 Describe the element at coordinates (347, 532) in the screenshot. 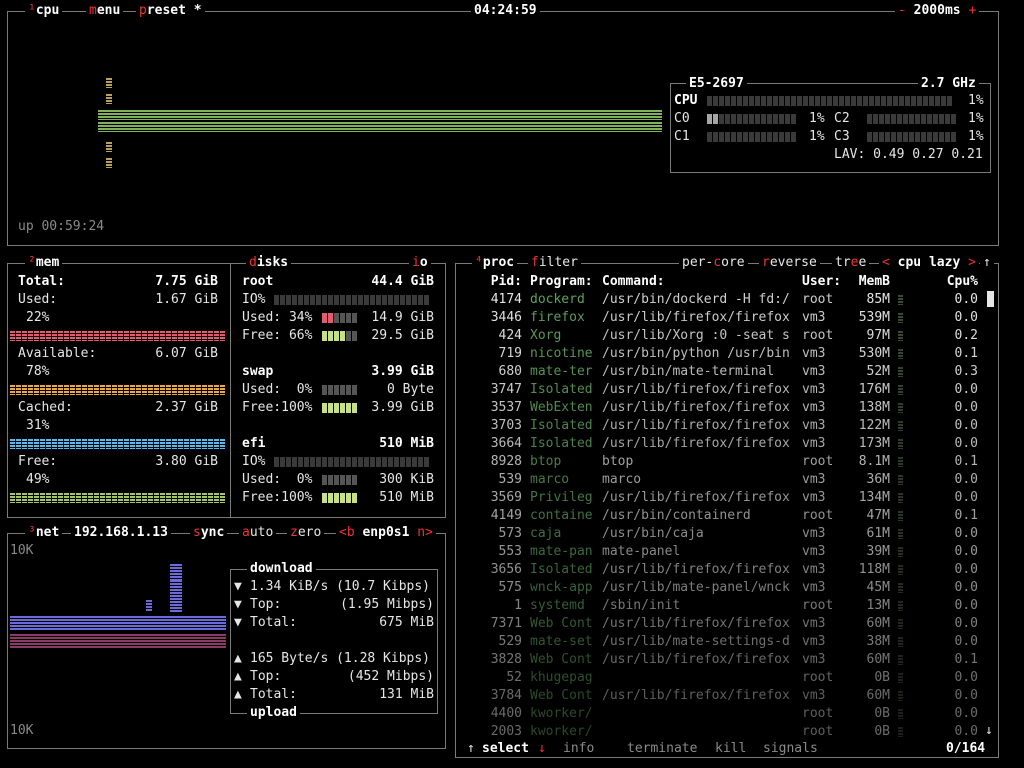

I see `prev-interface-button: <b` at that location.